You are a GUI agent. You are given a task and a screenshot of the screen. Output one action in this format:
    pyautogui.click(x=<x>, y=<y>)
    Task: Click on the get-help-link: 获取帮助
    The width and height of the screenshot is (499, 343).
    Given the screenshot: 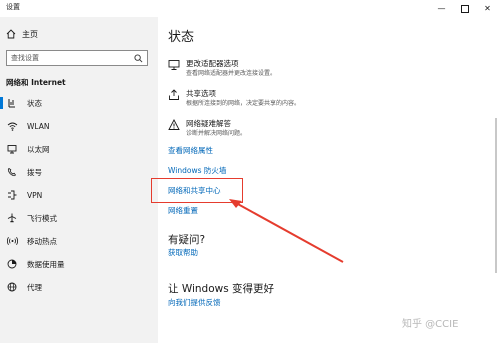 What is the action you would take?
    pyautogui.click(x=183, y=252)
    